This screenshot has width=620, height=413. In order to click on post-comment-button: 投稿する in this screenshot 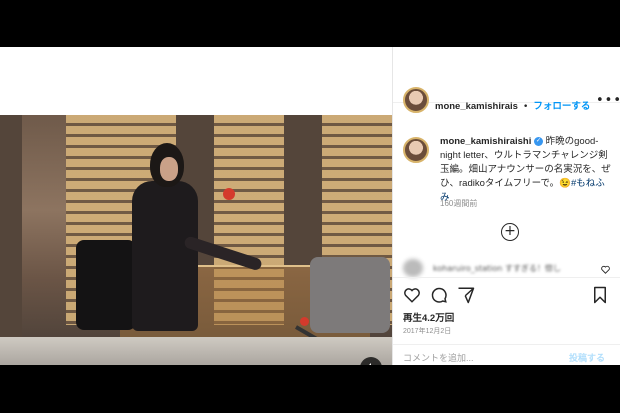, I will do `click(587, 357)`.